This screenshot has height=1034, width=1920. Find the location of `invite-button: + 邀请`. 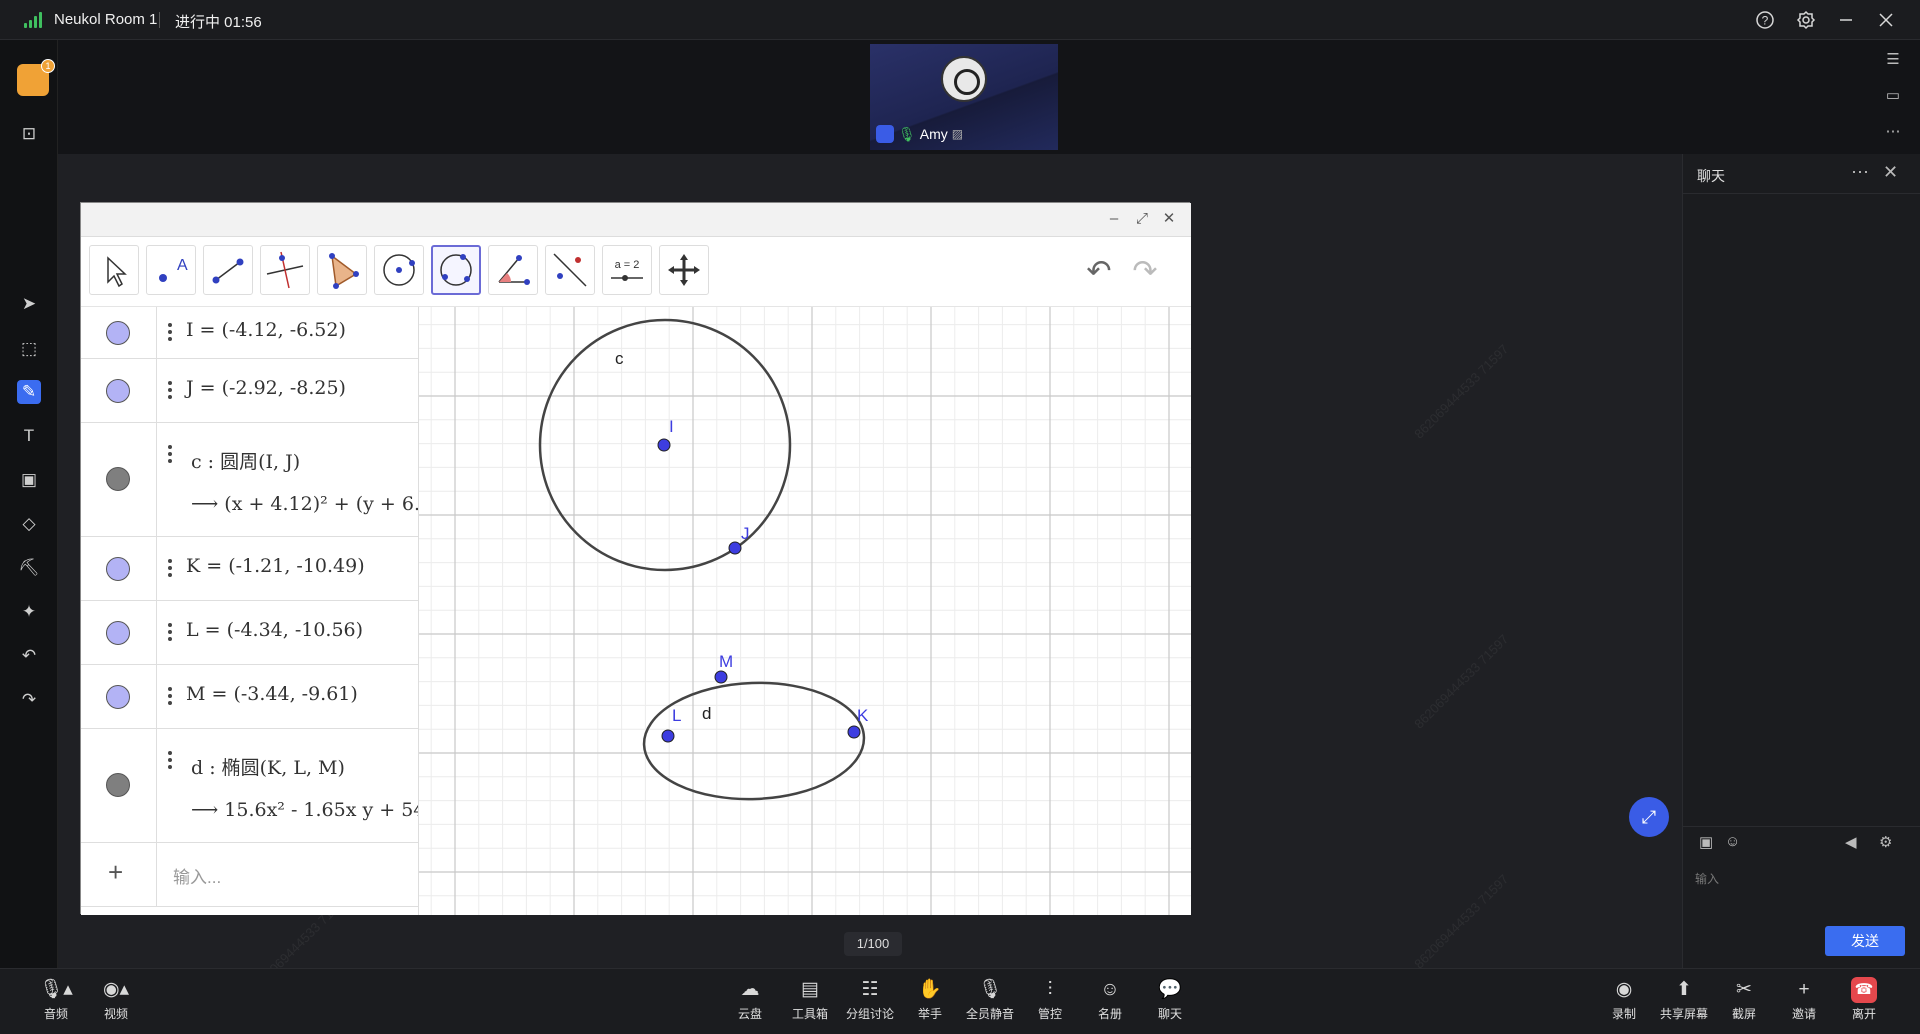

invite-button: + 邀请 is located at coordinates (1804, 999).